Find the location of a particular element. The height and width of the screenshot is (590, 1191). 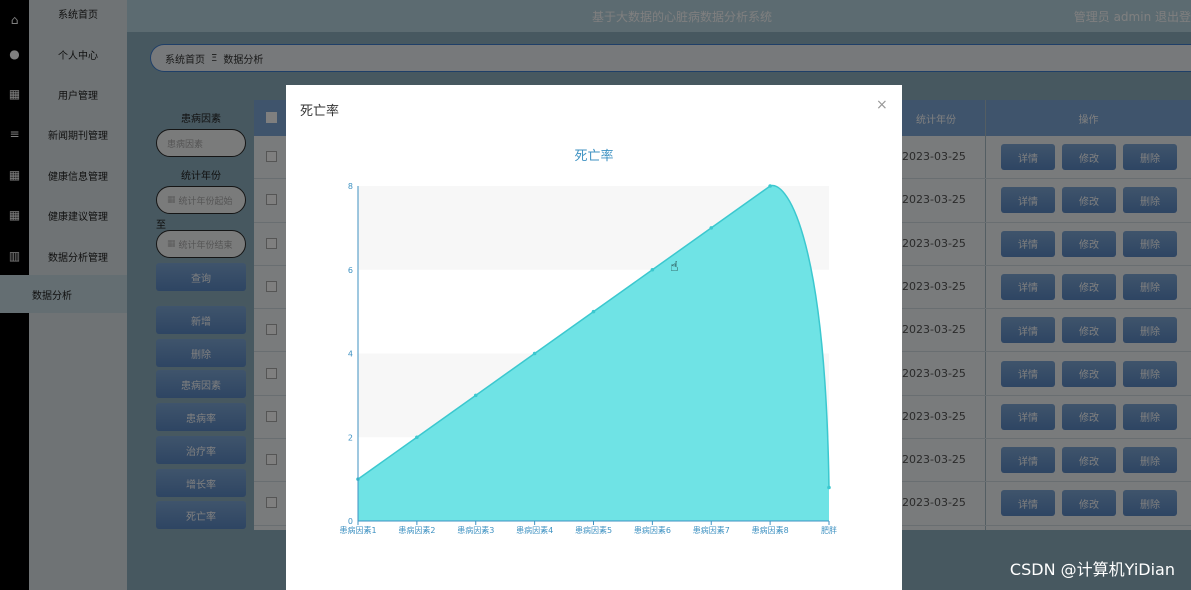

watermark: CSDN @计算机YiDian is located at coordinates (1092, 569).